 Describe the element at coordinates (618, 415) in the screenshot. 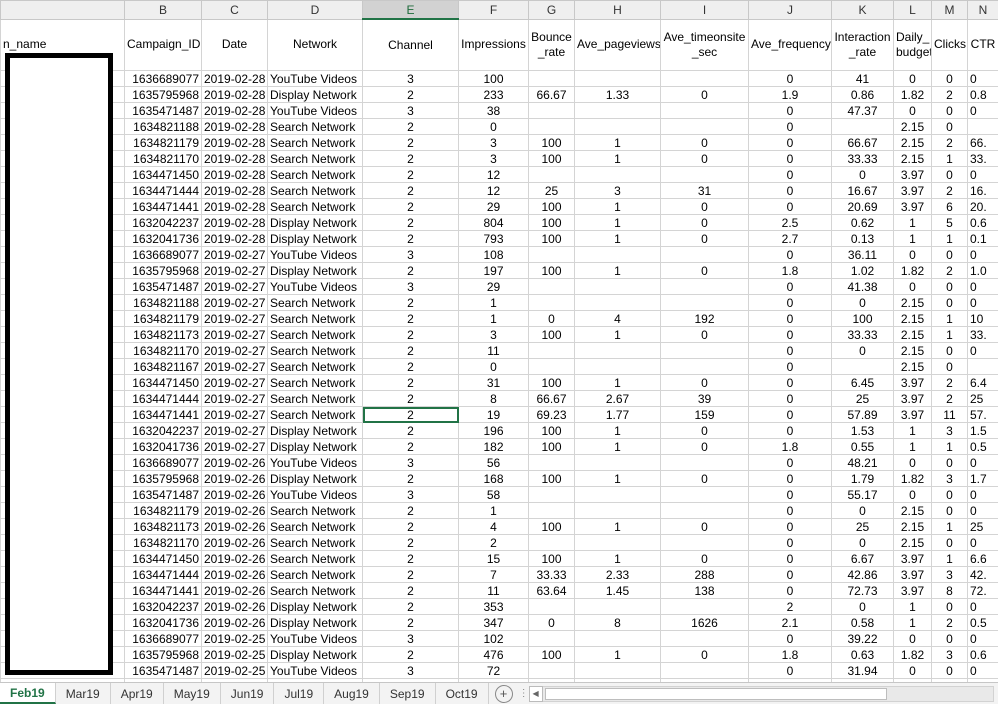

I see `data-cell: 1.77` at that location.